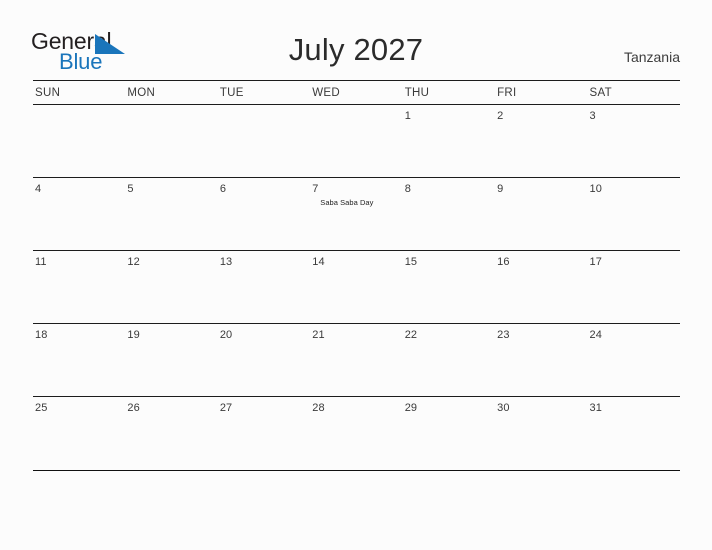 The height and width of the screenshot is (550, 712). I want to click on day-cell: 20, so click(264, 360).